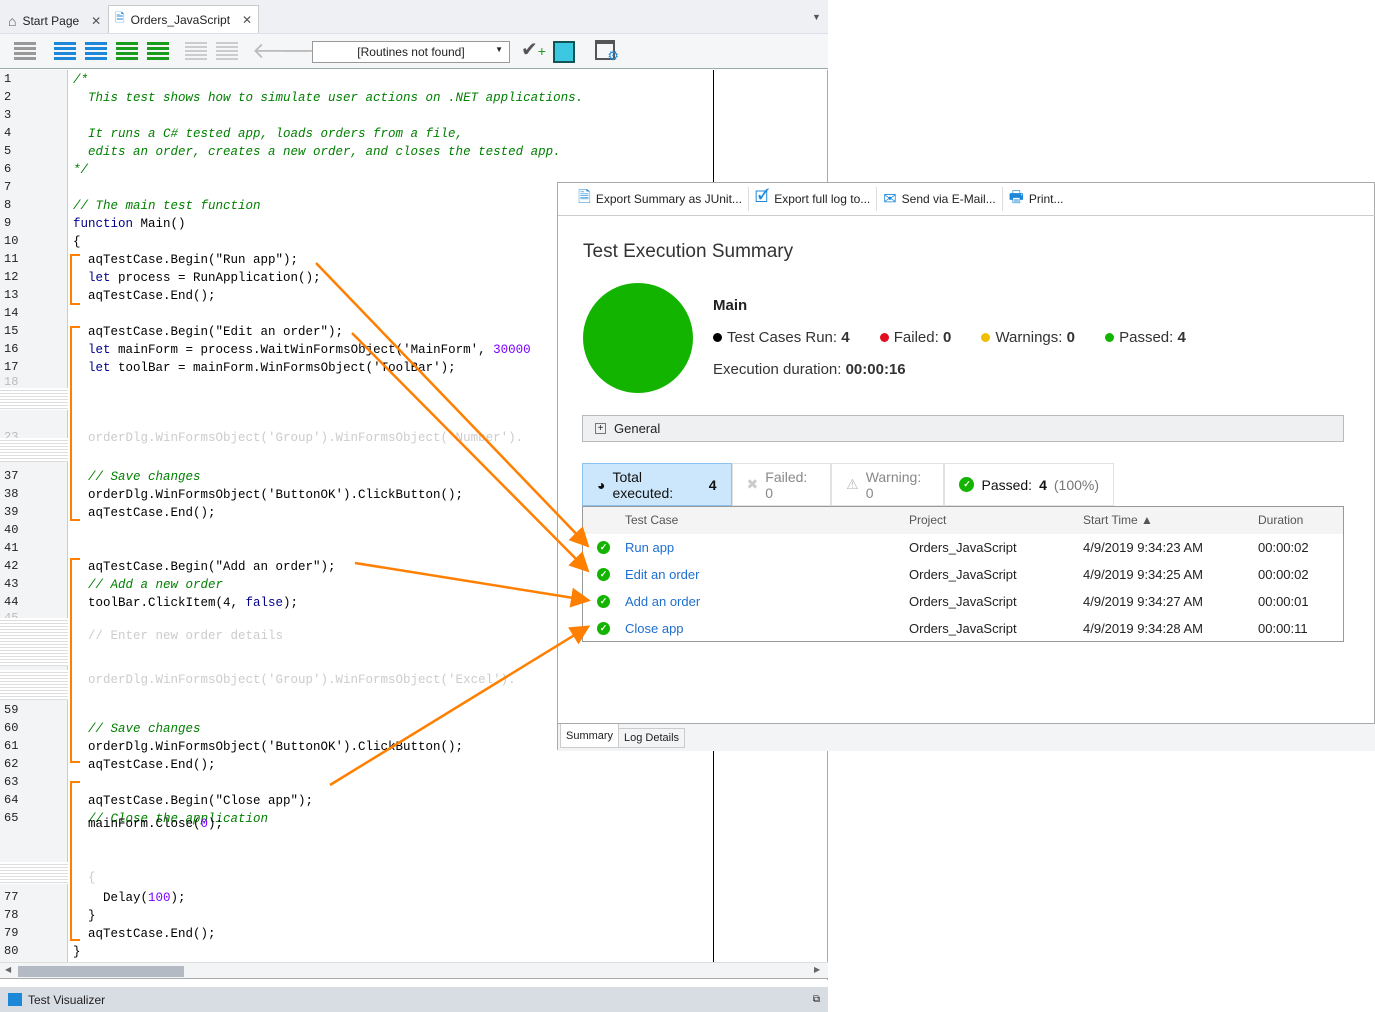 This screenshot has height=1012, width=1375. Describe the element at coordinates (662, 574) in the screenshot. I see `test-case-link: Edit an order` at that location.